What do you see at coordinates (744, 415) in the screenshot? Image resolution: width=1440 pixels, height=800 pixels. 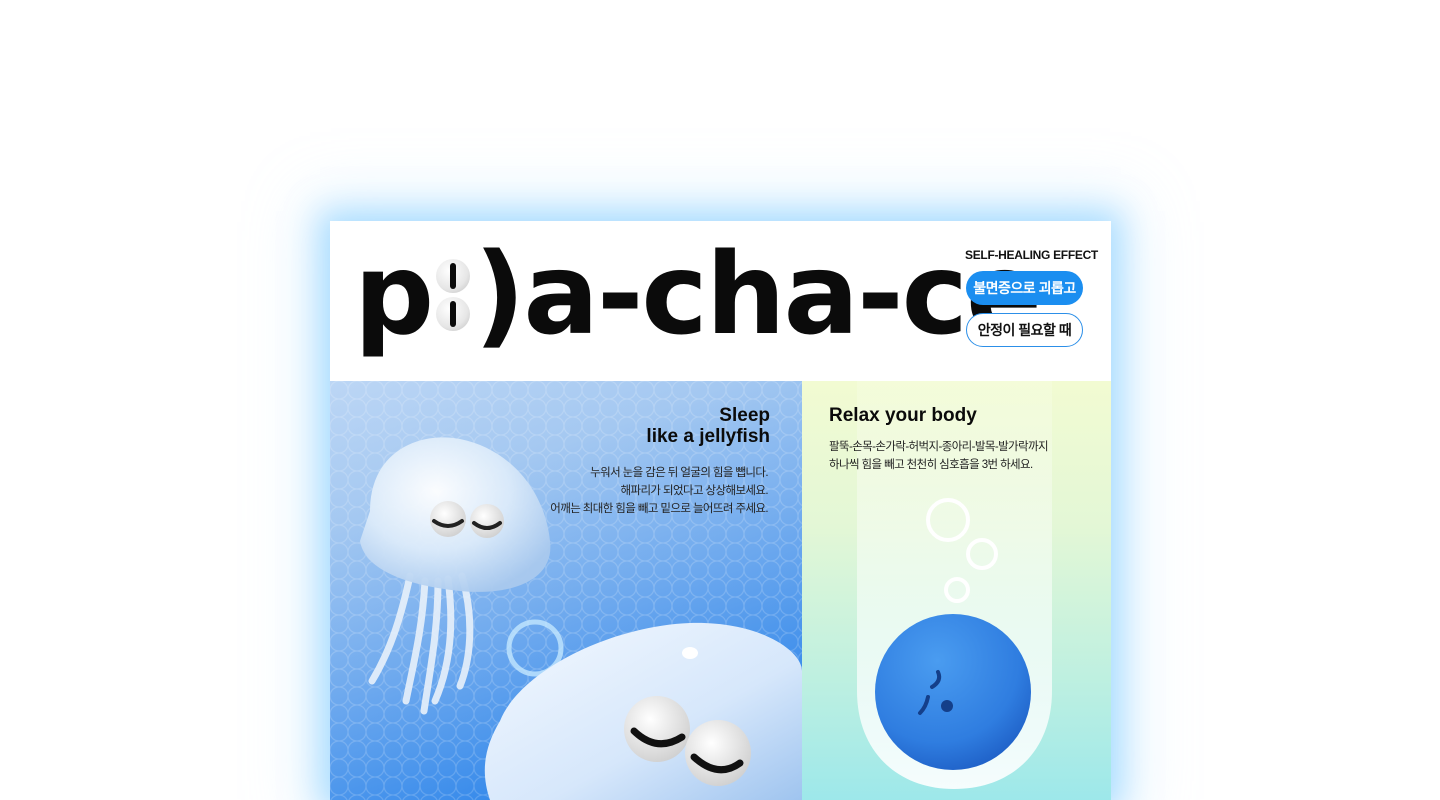 I see `sleep-title-line1: Sleep` at bounding box center [744, 415].